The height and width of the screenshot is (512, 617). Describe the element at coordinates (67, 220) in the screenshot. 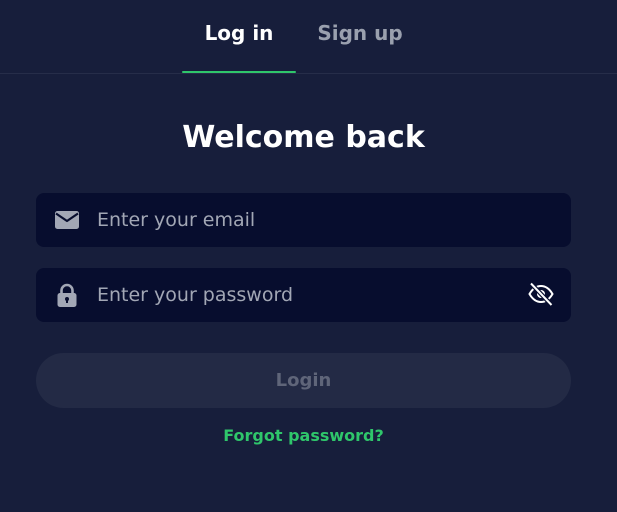

I see `envelope-icon` at that location.